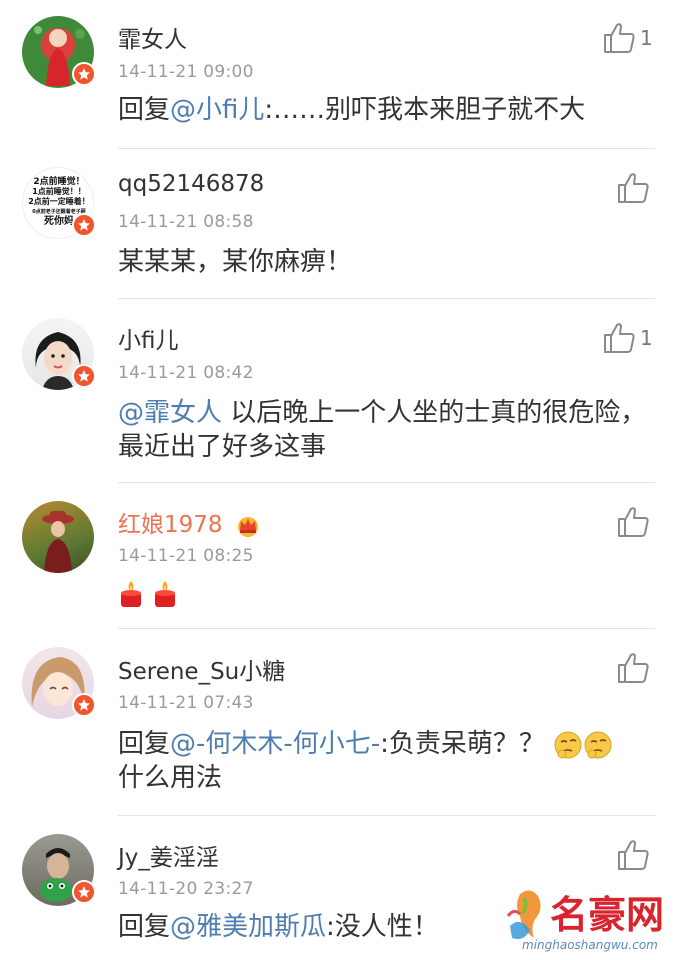  I want to click on comment-text: 回复@小fi儿:……别吓我本来胆子就不大, so click(383, 110).